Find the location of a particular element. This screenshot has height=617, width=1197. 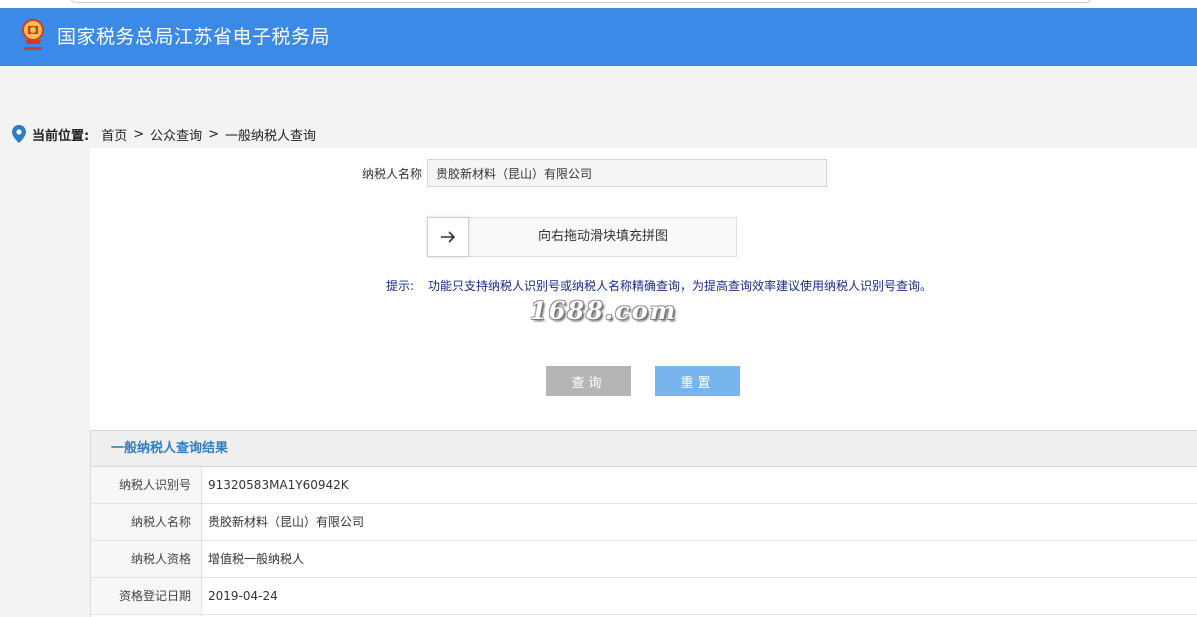

breadcrumb-home: 首页 is located at coordinates (114, 134).